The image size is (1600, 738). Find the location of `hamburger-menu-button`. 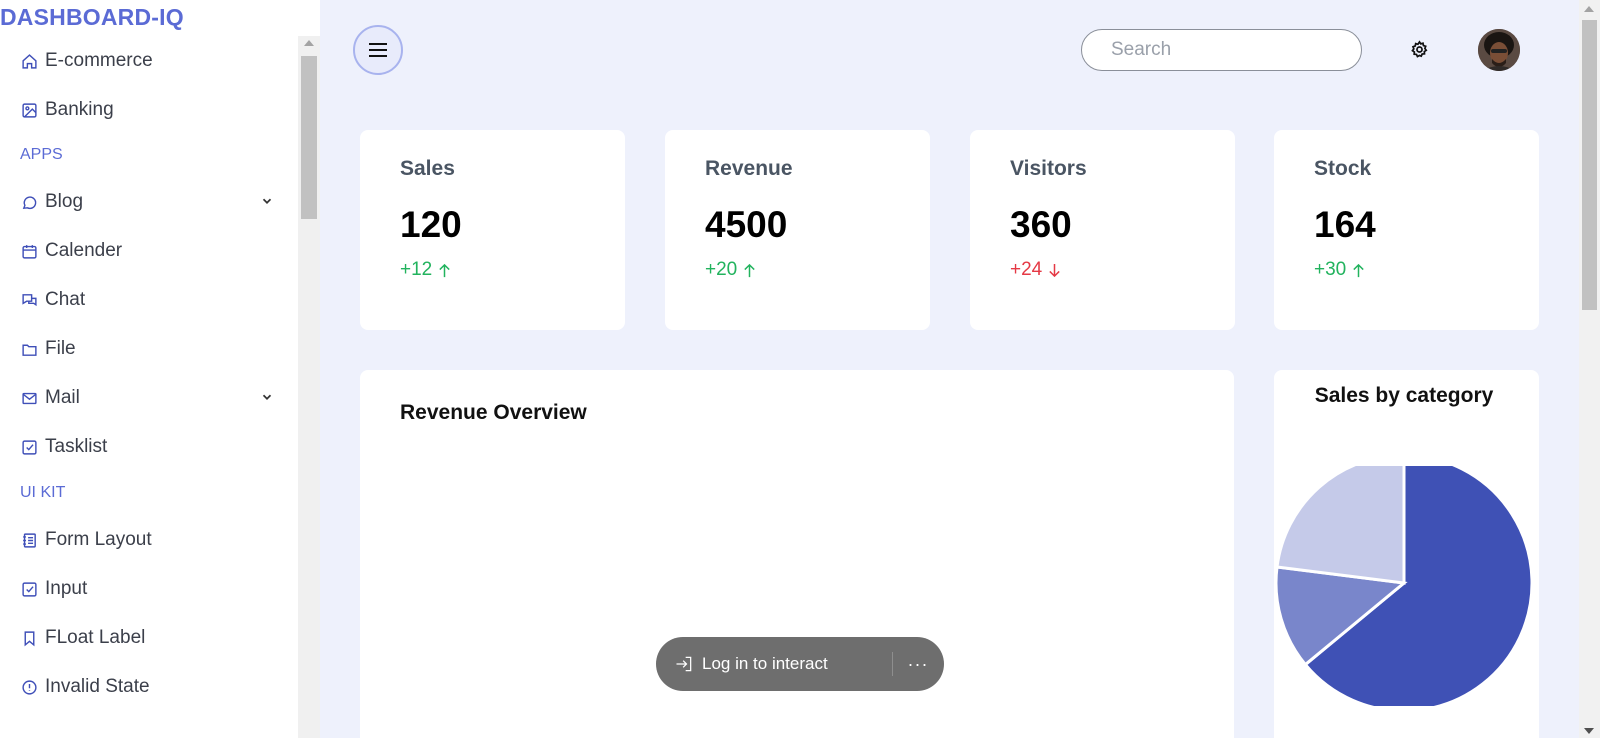

hamburger-menu-button is located at coordinates (378, 50).